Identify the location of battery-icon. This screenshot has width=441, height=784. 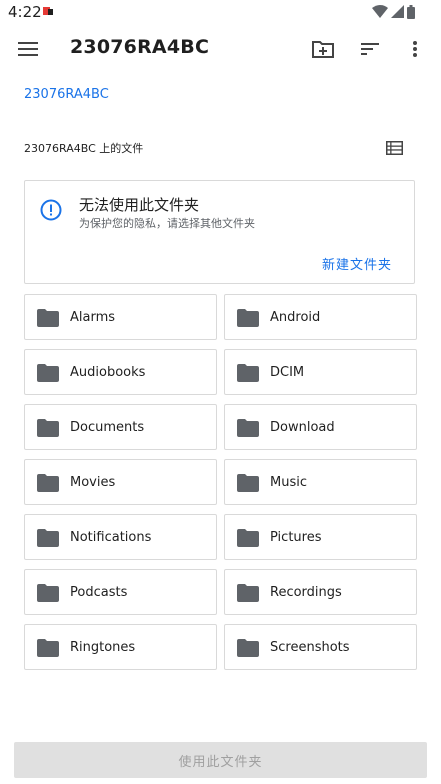
(411, 12).